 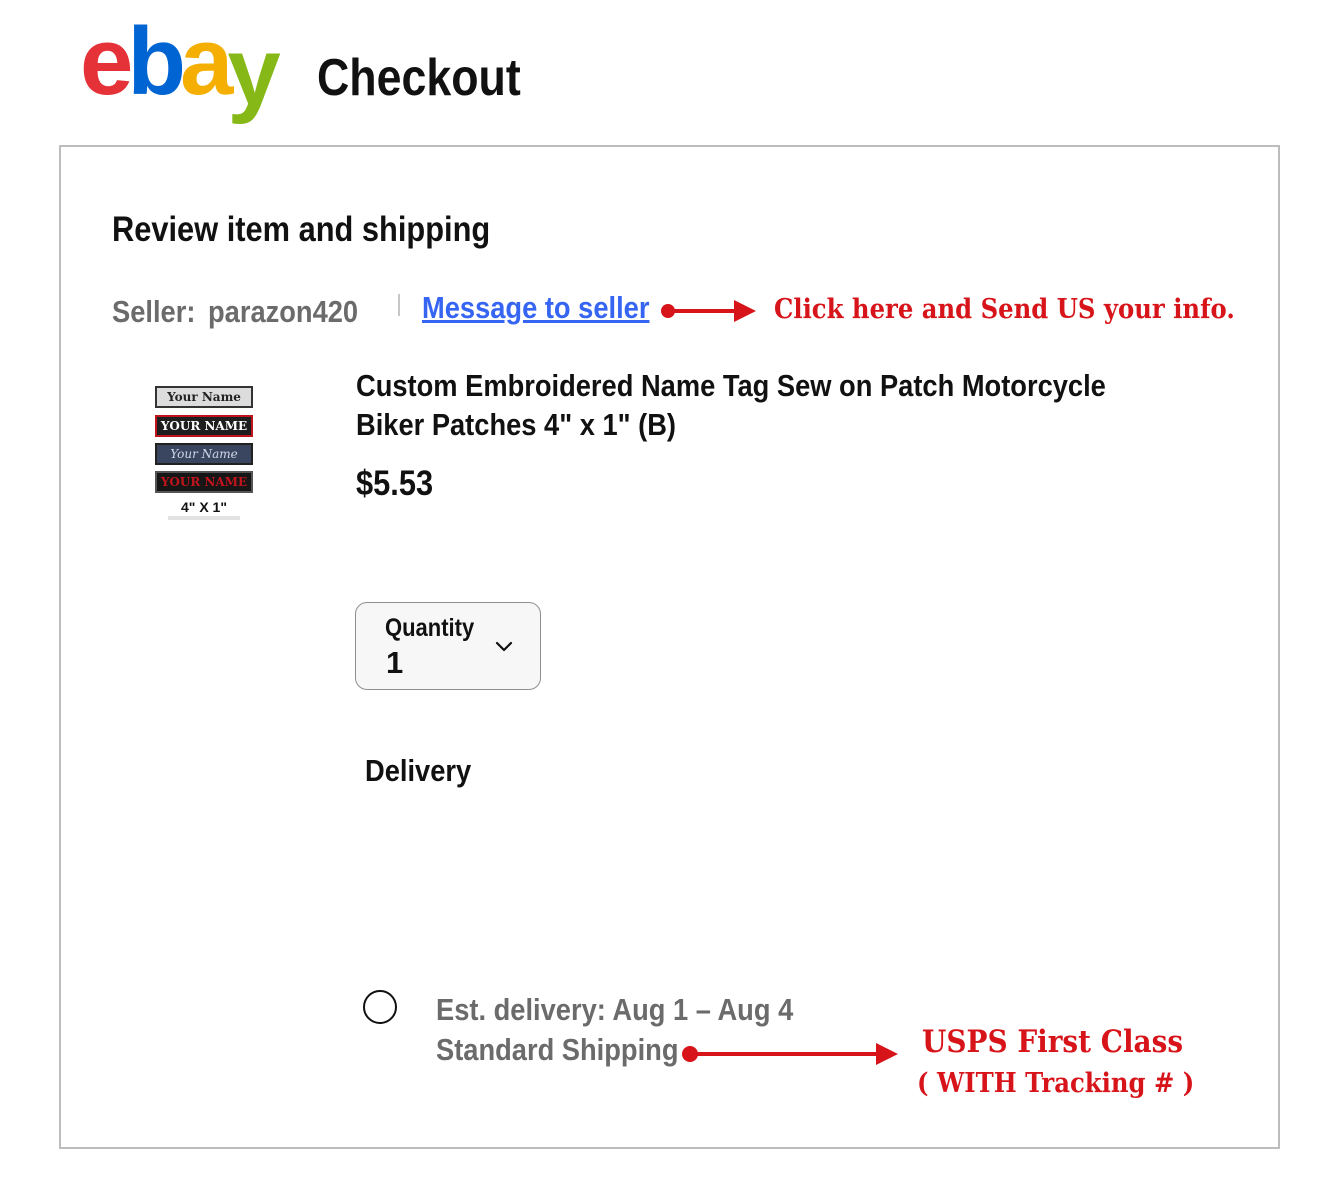 I want to click on shipping-annotation-line2: ( WITH Tracking # ), so click(x=1056, y=1083).